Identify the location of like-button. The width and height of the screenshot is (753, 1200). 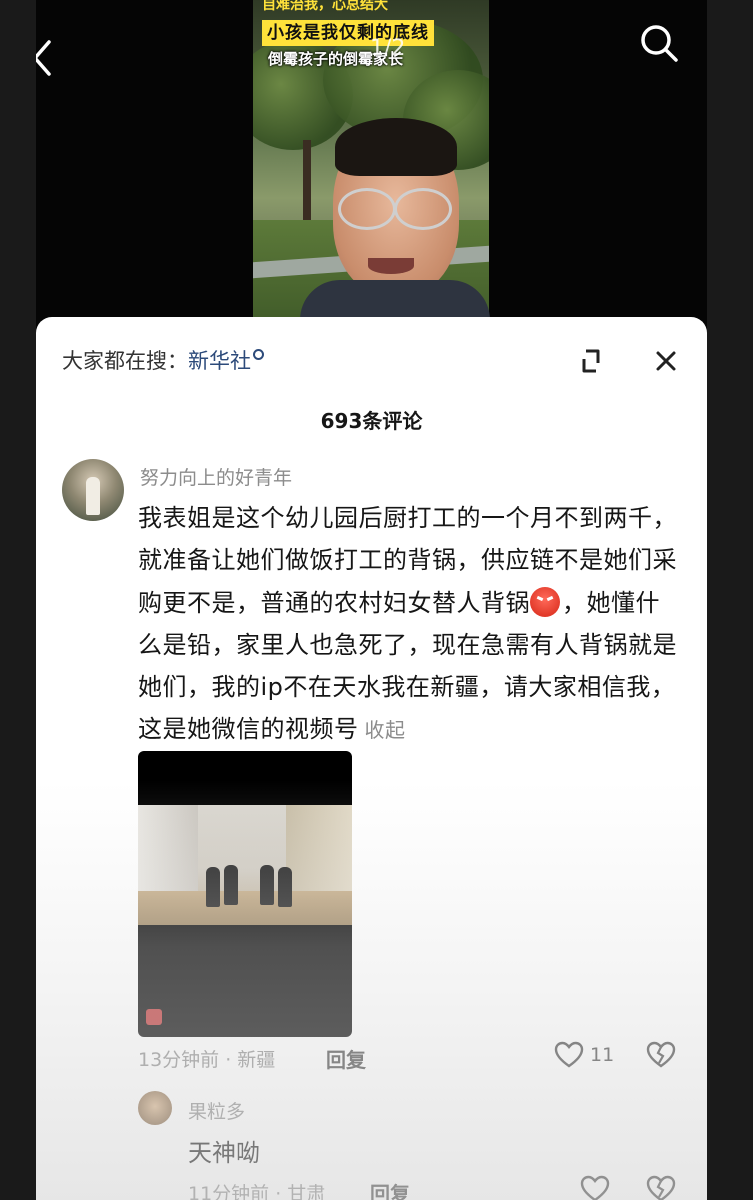
(595, 1187).